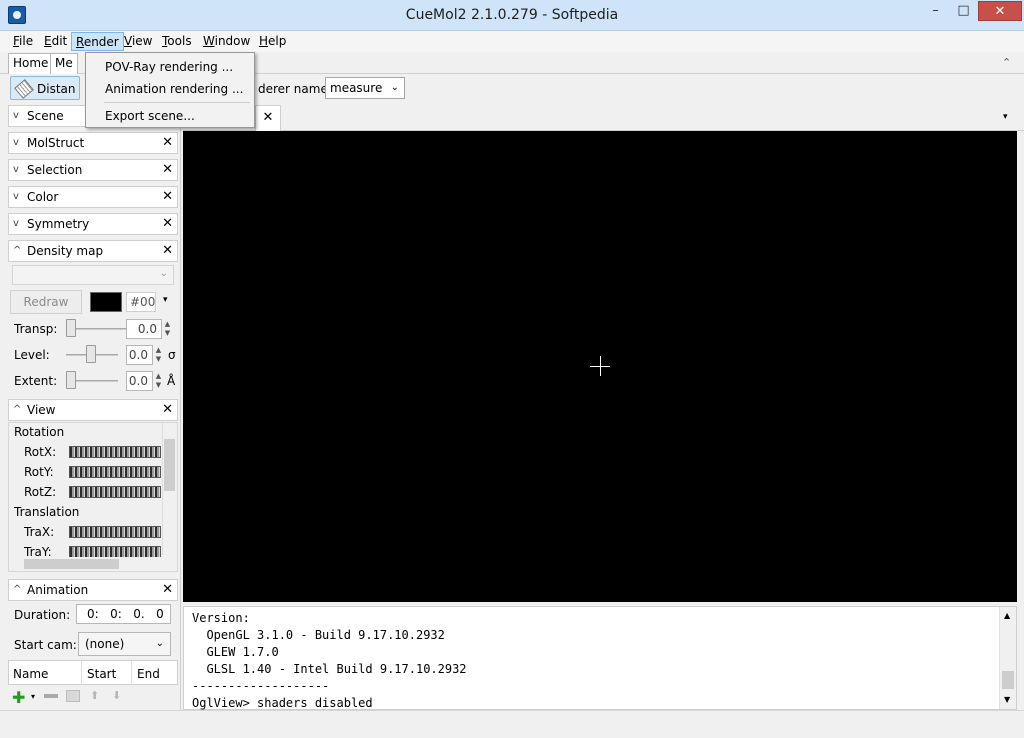  Describe the element at coordinates (963, 11) in the screenshot. I see `maximize-button: □` at that location.